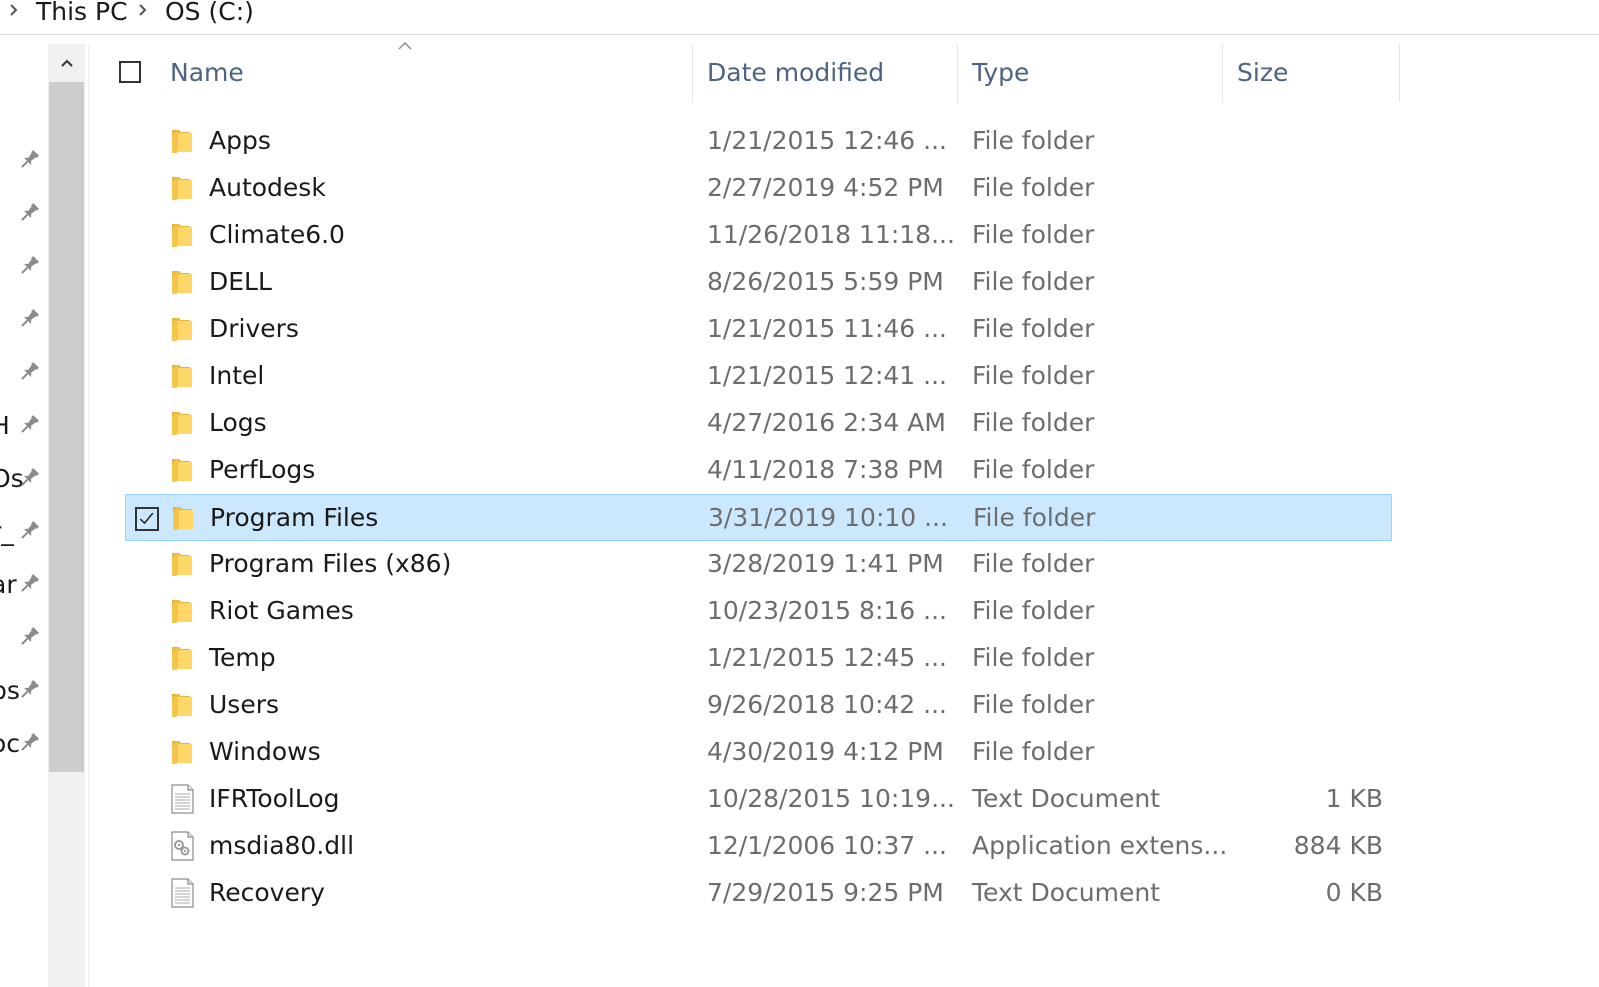 Image resolution: width=1599 pixels, height=987 pixels. I want to click on vertical-scrollbar, so click(66, 515).